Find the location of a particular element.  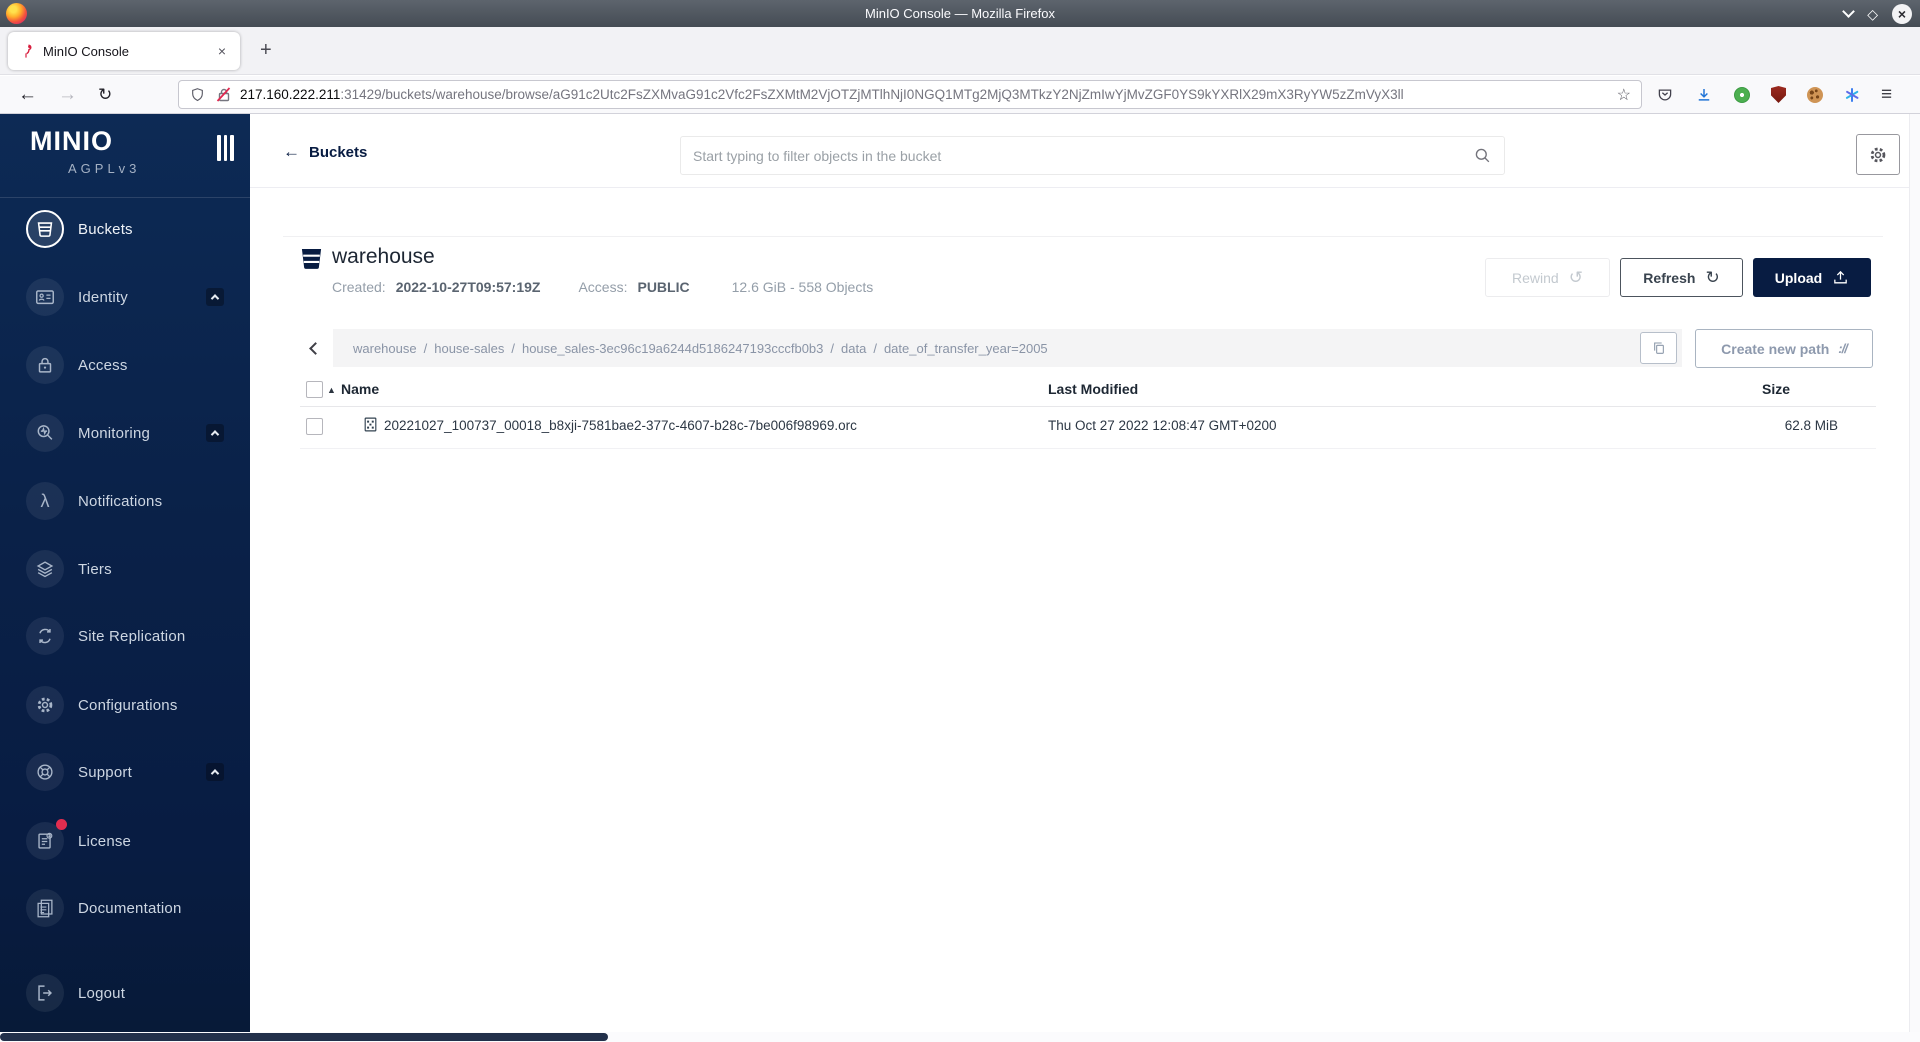

tab-close-icon: × is located at coordinates (222, 51).